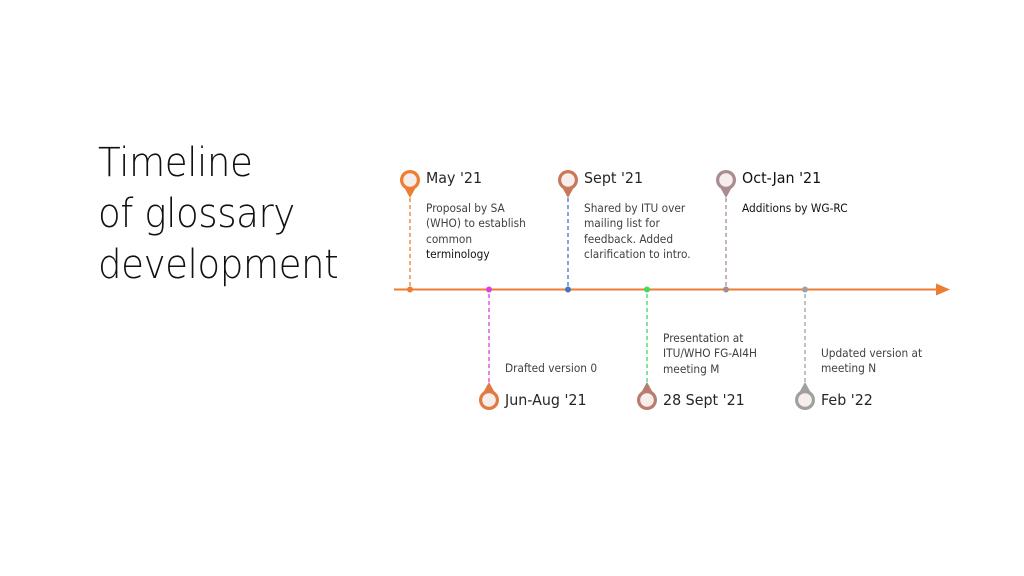  I want to click on event-description-jun-aug-21: Drafted version 0, so click(551, 368).